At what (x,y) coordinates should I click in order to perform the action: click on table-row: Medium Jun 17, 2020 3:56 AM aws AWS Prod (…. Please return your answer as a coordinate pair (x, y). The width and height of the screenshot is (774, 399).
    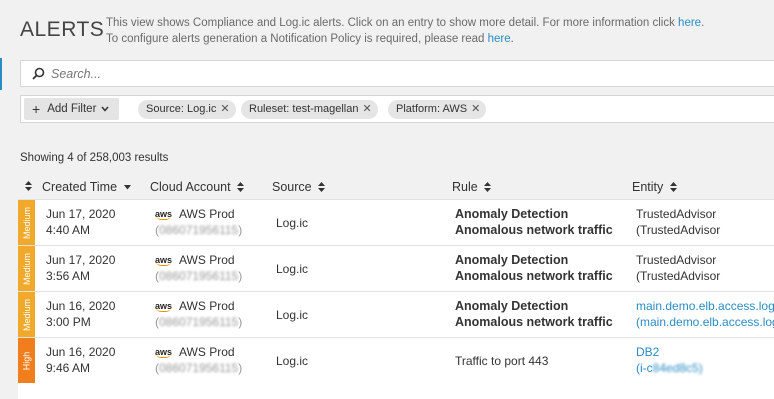
    Looking at the image, I should click on (396, 268).